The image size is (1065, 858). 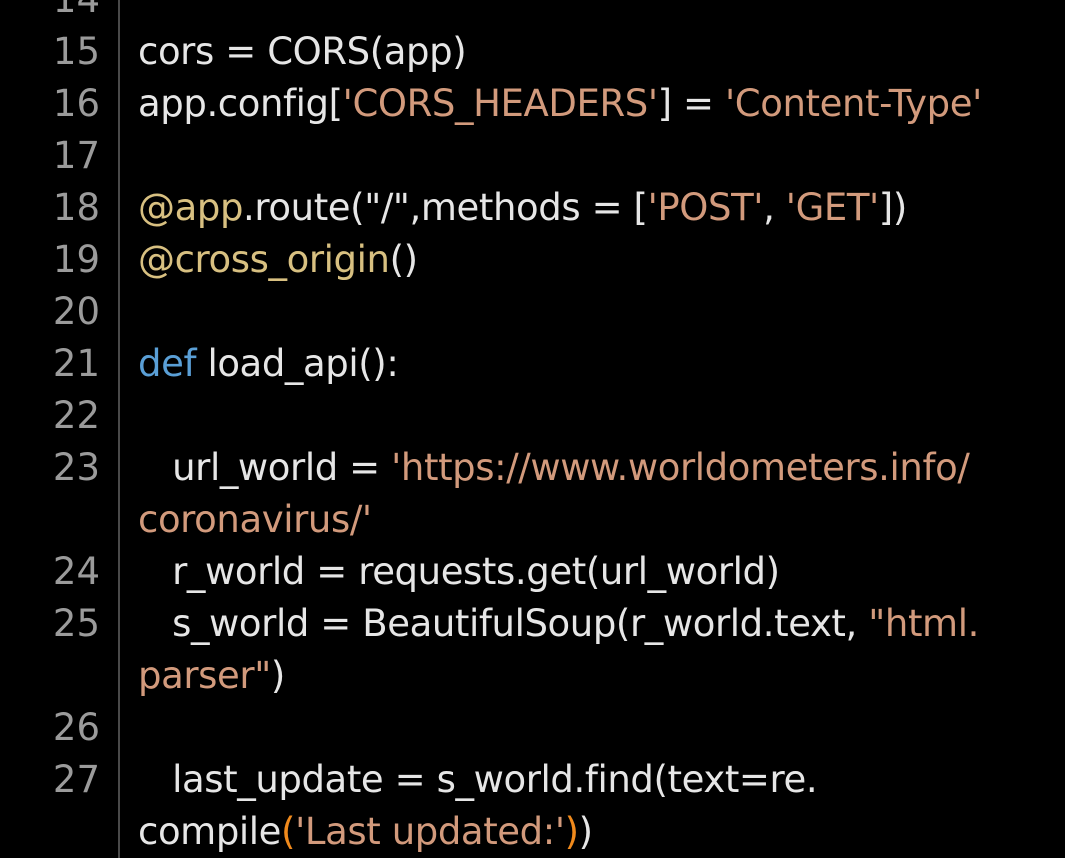 What do you see at coordinates (923, 623) in the screenshot?
I see `code-token: "html.` at bounding box center [923, 623].